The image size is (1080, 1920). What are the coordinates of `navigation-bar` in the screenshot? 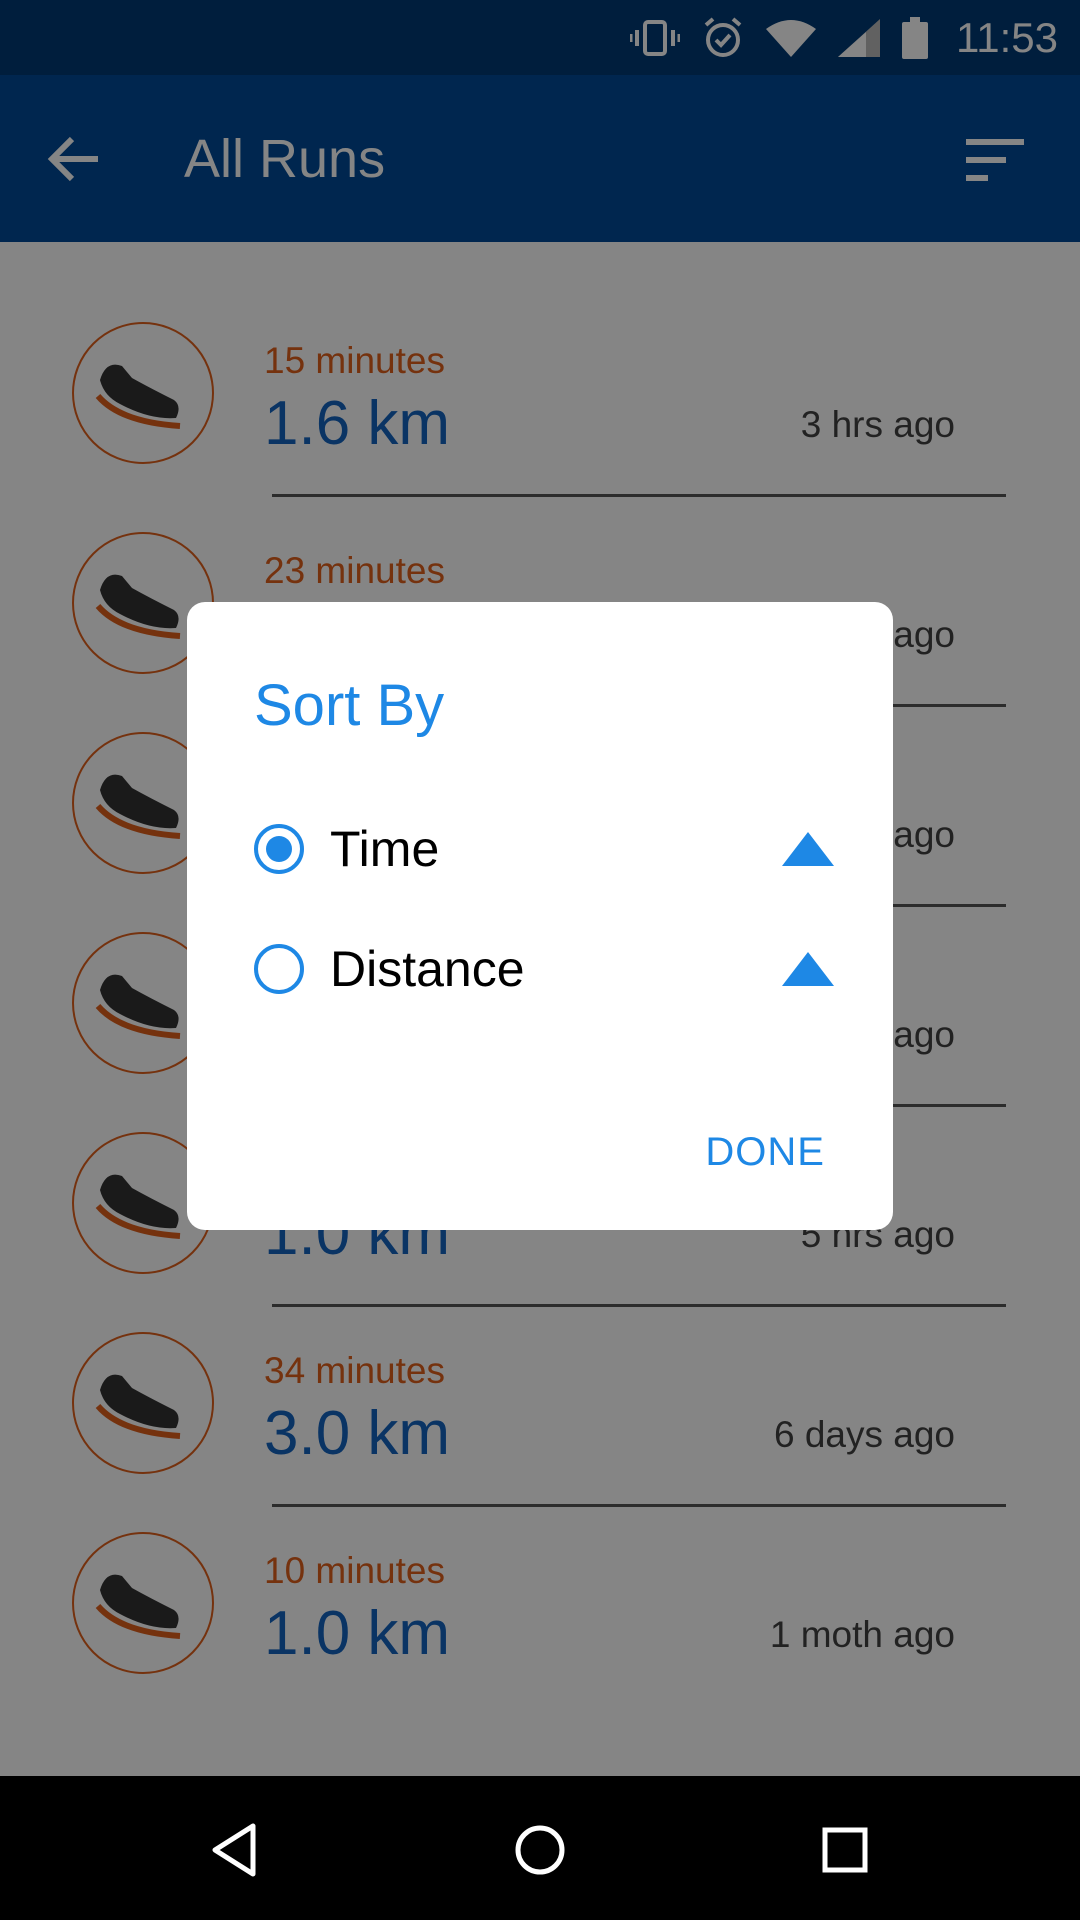 It's located at (540, 1848).